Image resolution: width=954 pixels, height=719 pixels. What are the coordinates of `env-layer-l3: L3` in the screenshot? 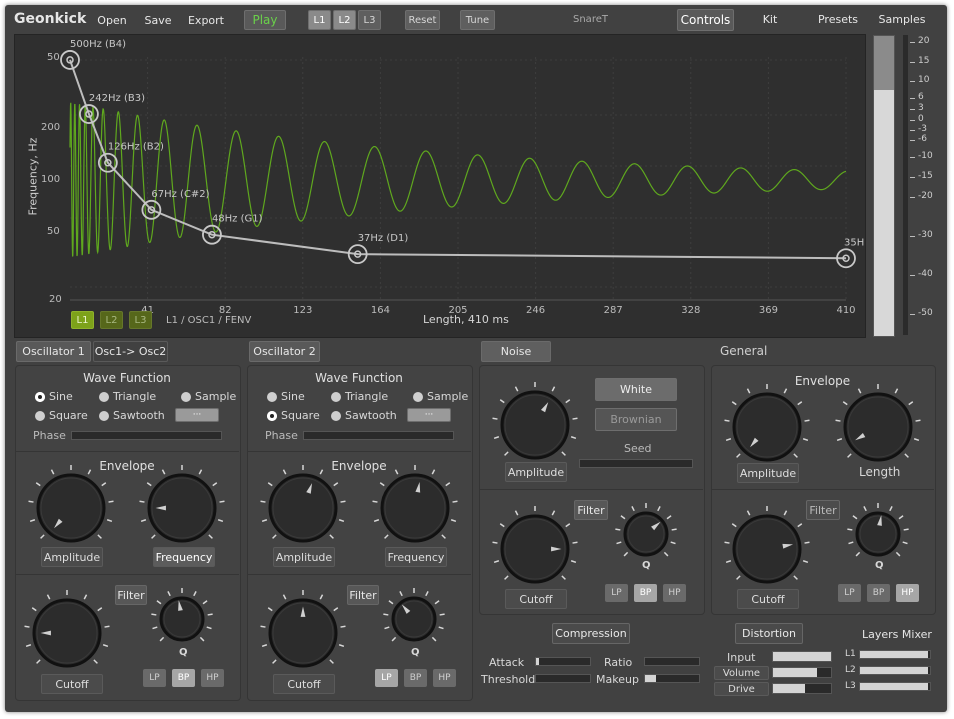 It's located at (140, 320).